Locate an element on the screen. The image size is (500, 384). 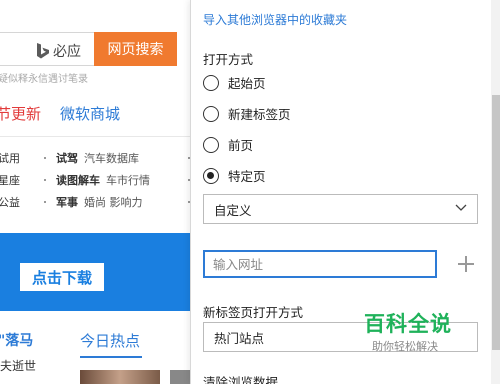
custom-page-select: 自定义 is located at coordinates (340, 209).